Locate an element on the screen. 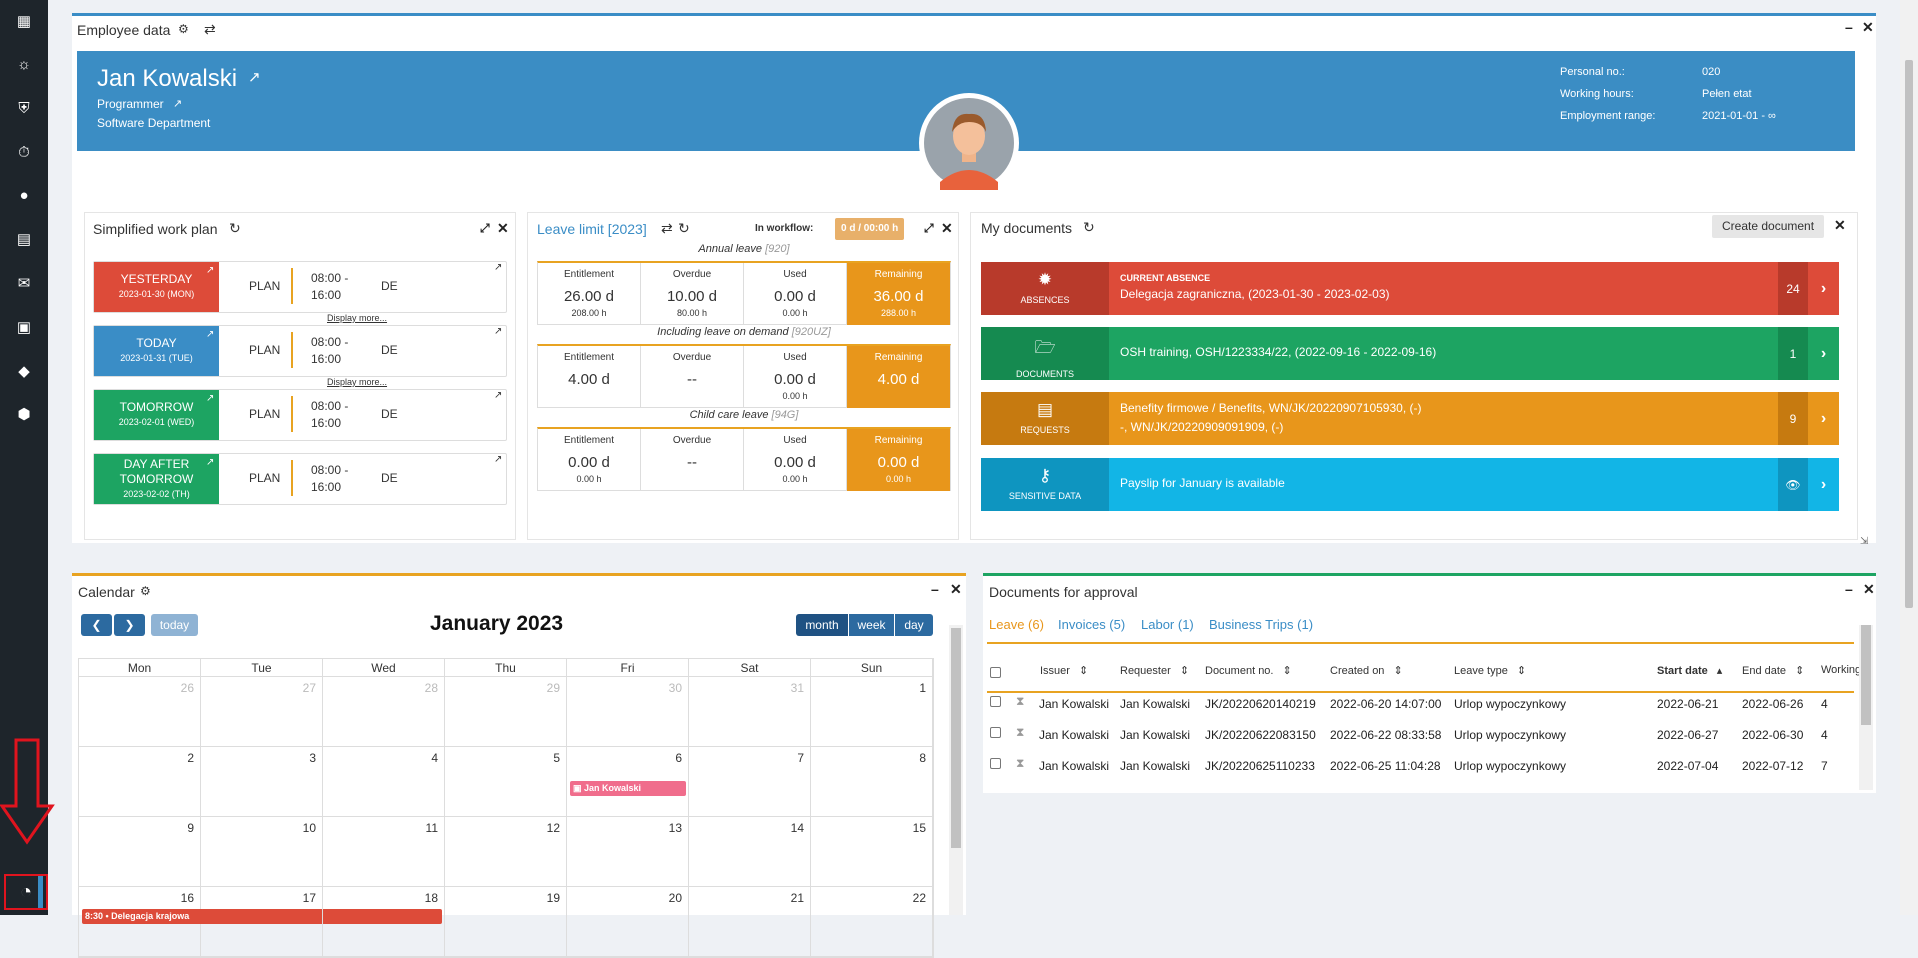 The width and height of the screenshot is (1918, 958). tab-invoices: Invoices (5) is located at coordinates (1091, 624).